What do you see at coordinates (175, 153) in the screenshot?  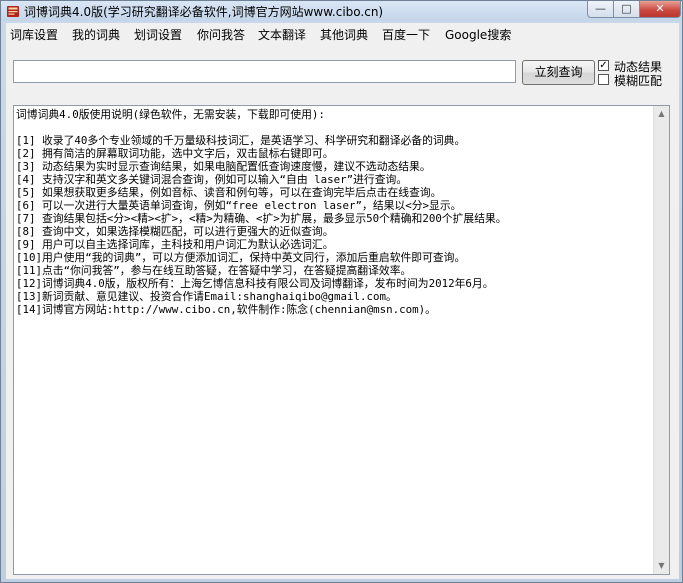 I see `text-line: [2] 拥有简洁的屏幕取词功能，选中文字后，双击鼠标右键即可。` at bounding box center [175, 153].